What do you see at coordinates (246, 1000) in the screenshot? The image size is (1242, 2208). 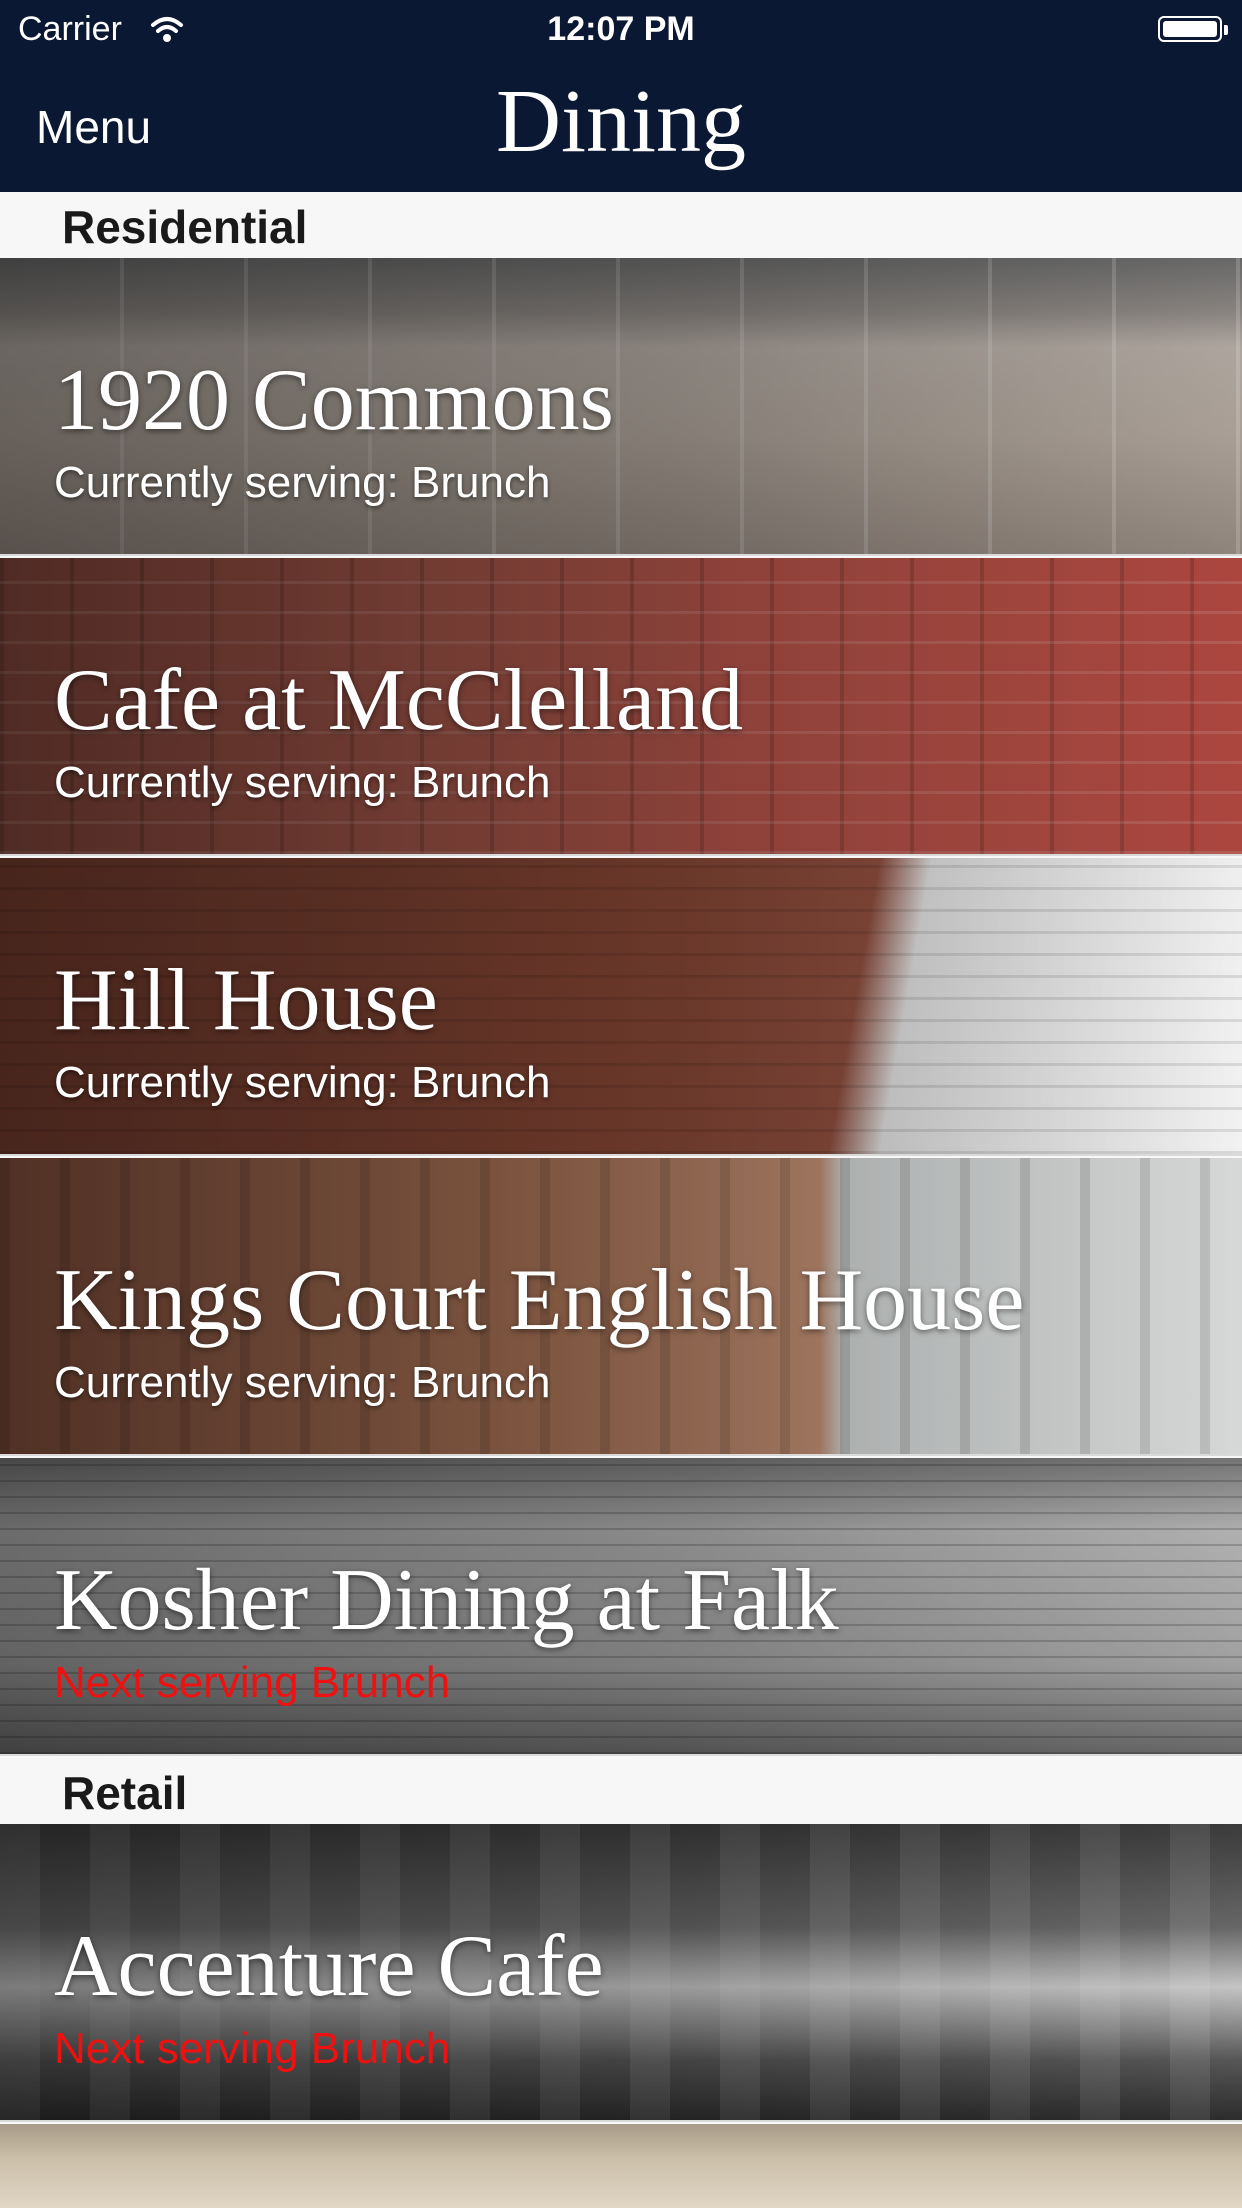 I see `dining-hall-name: Hill House` at bounding box center [246, 1000].